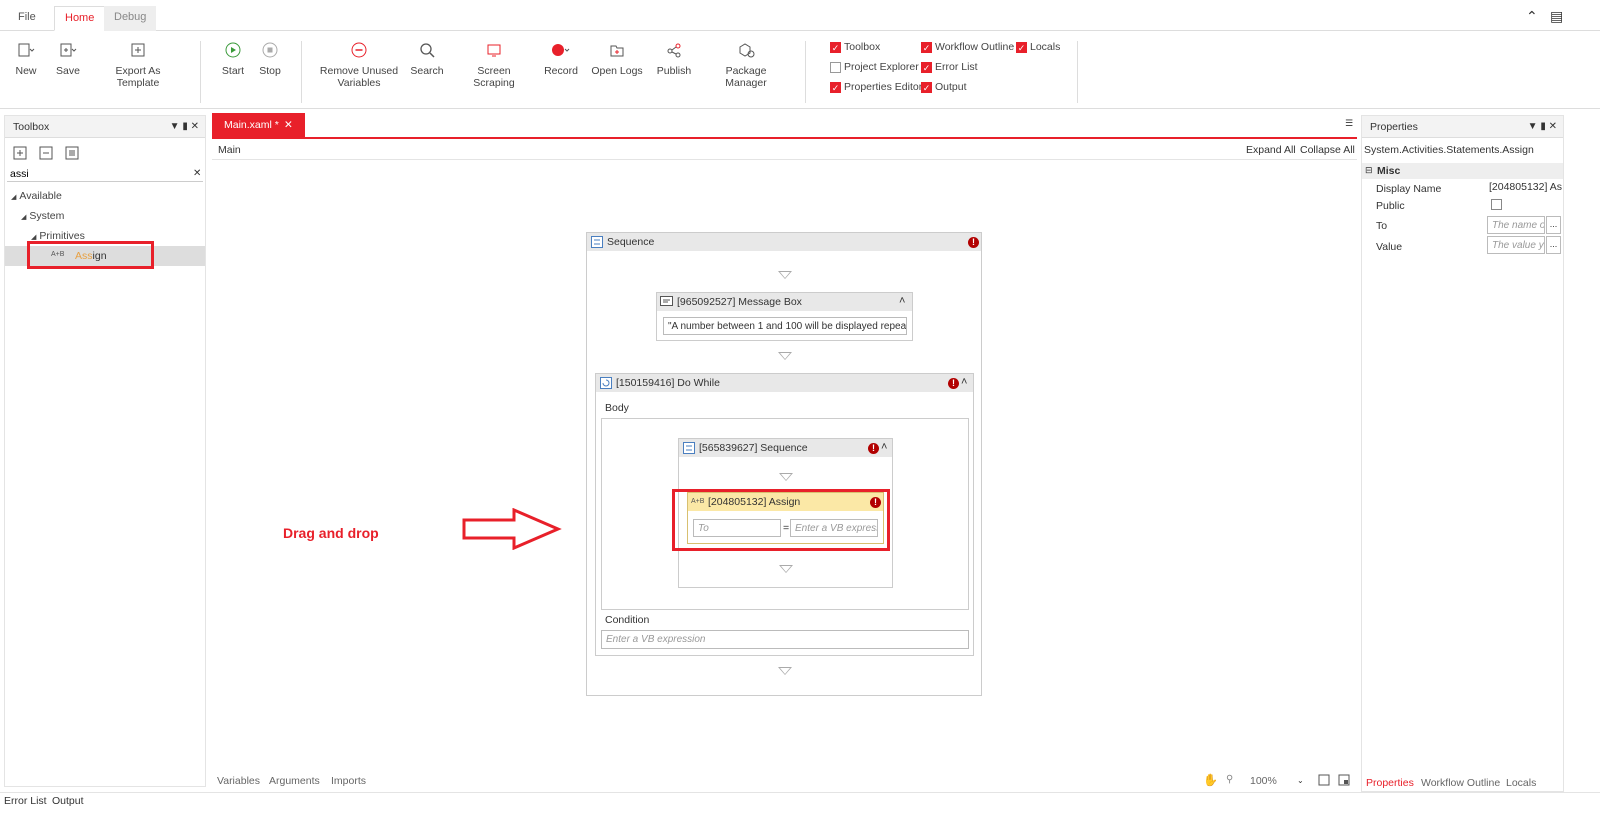 This screenshot has width=1600, height=832. I want to click on new-file-icon, so click(26, 50).